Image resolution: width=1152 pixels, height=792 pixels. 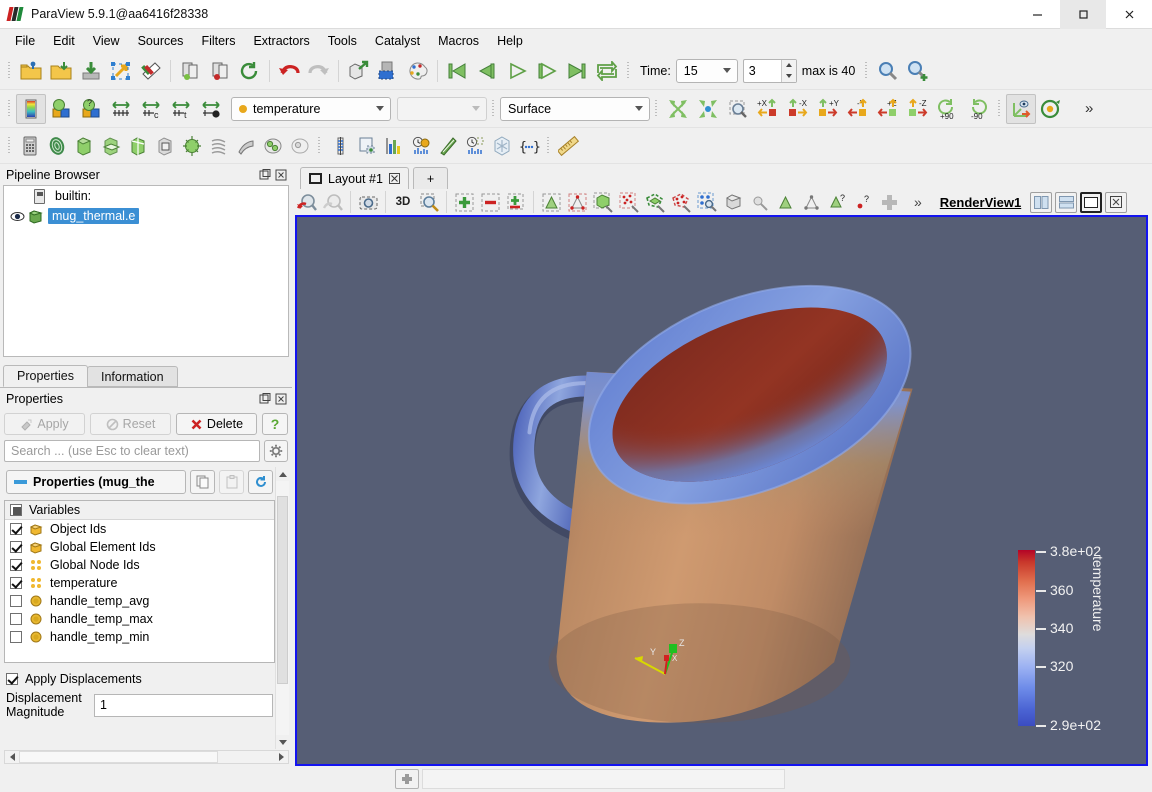 I want to click on select-cells-surface-icon, so click(x=551, y=202).